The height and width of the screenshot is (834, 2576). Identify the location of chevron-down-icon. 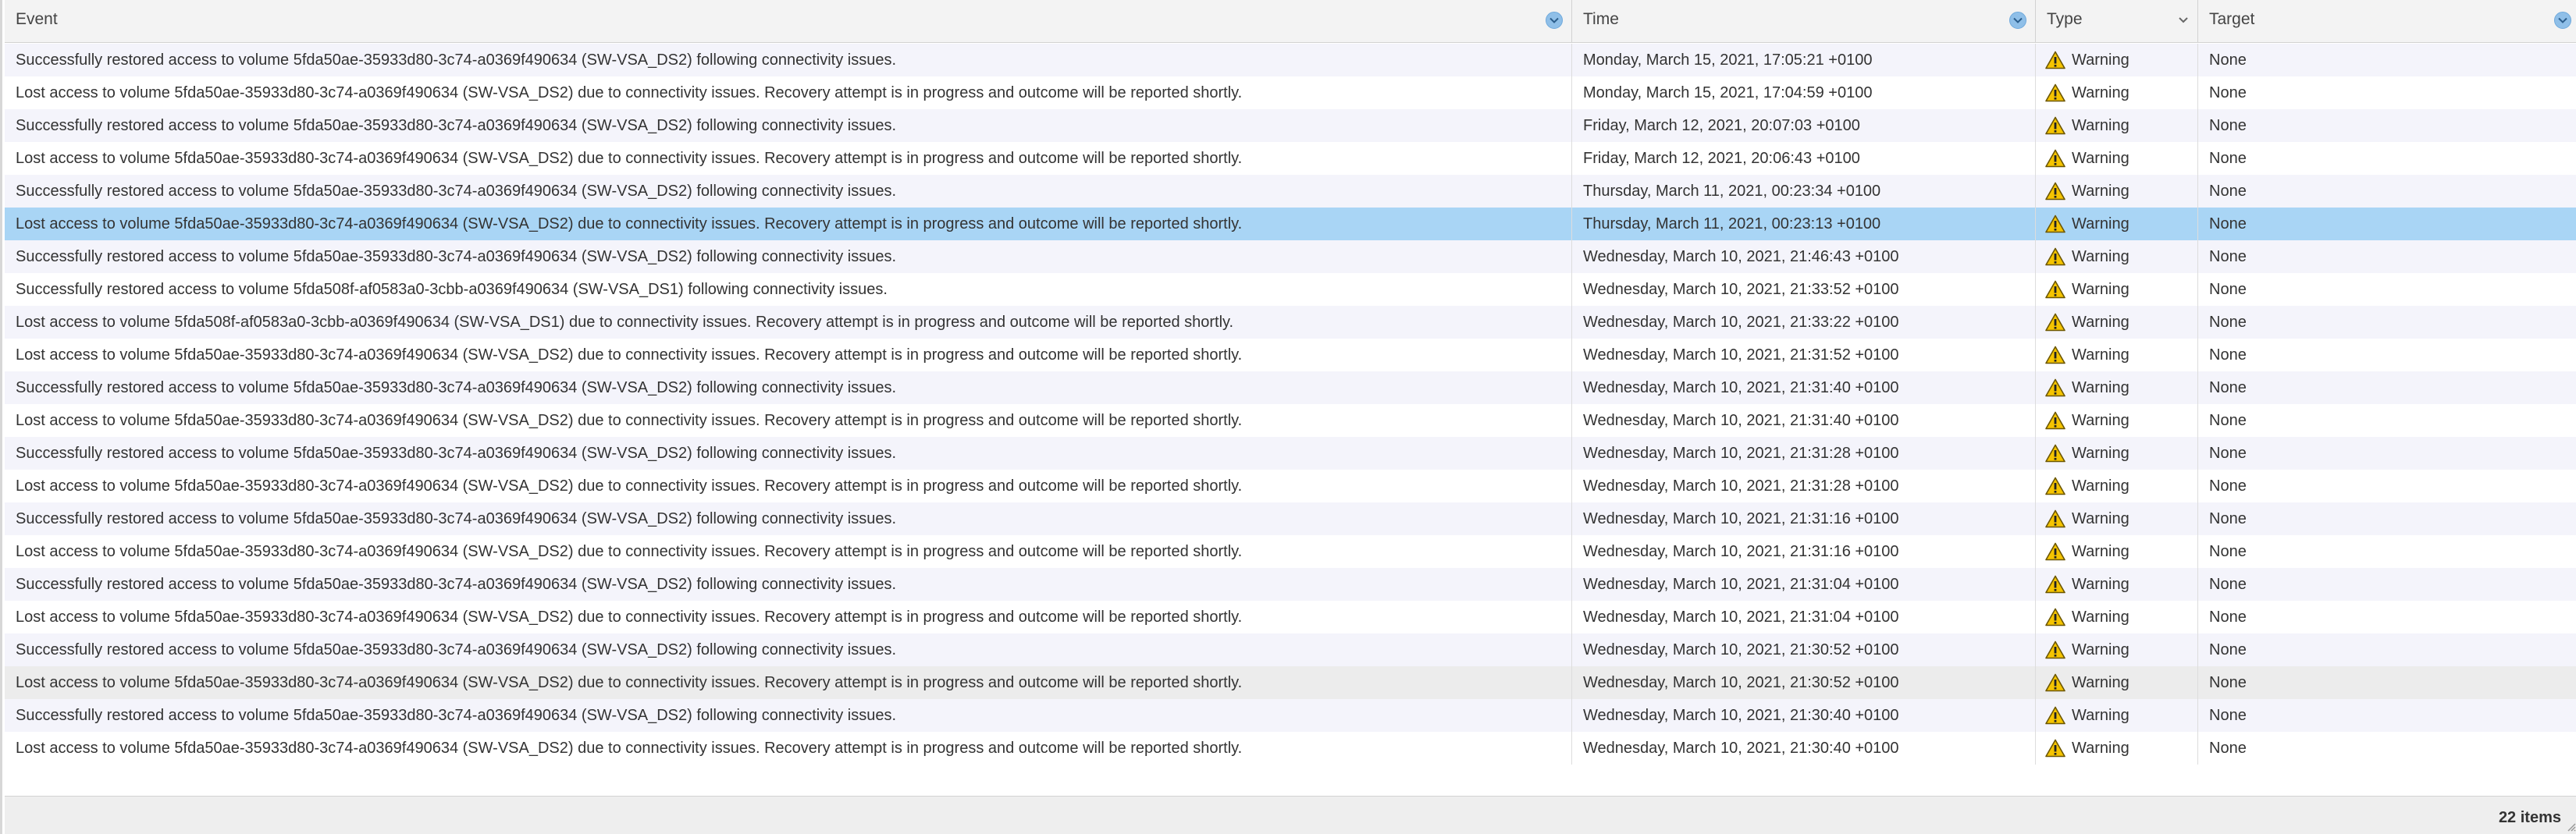
(2183, 20).